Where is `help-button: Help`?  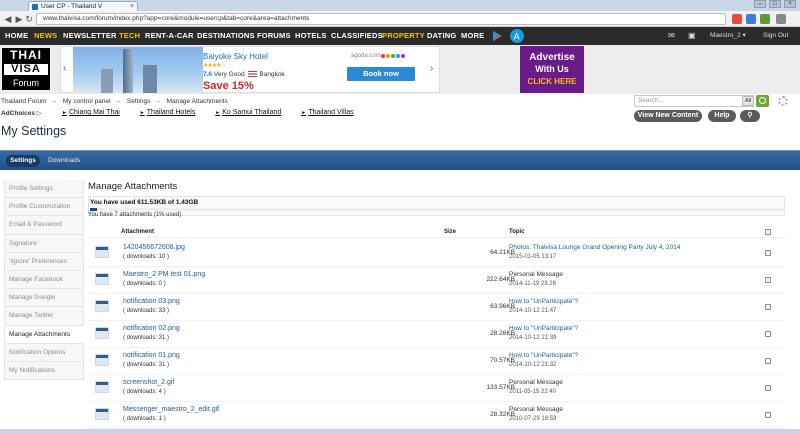
help-button: Help is located at coordinates (722, 116).